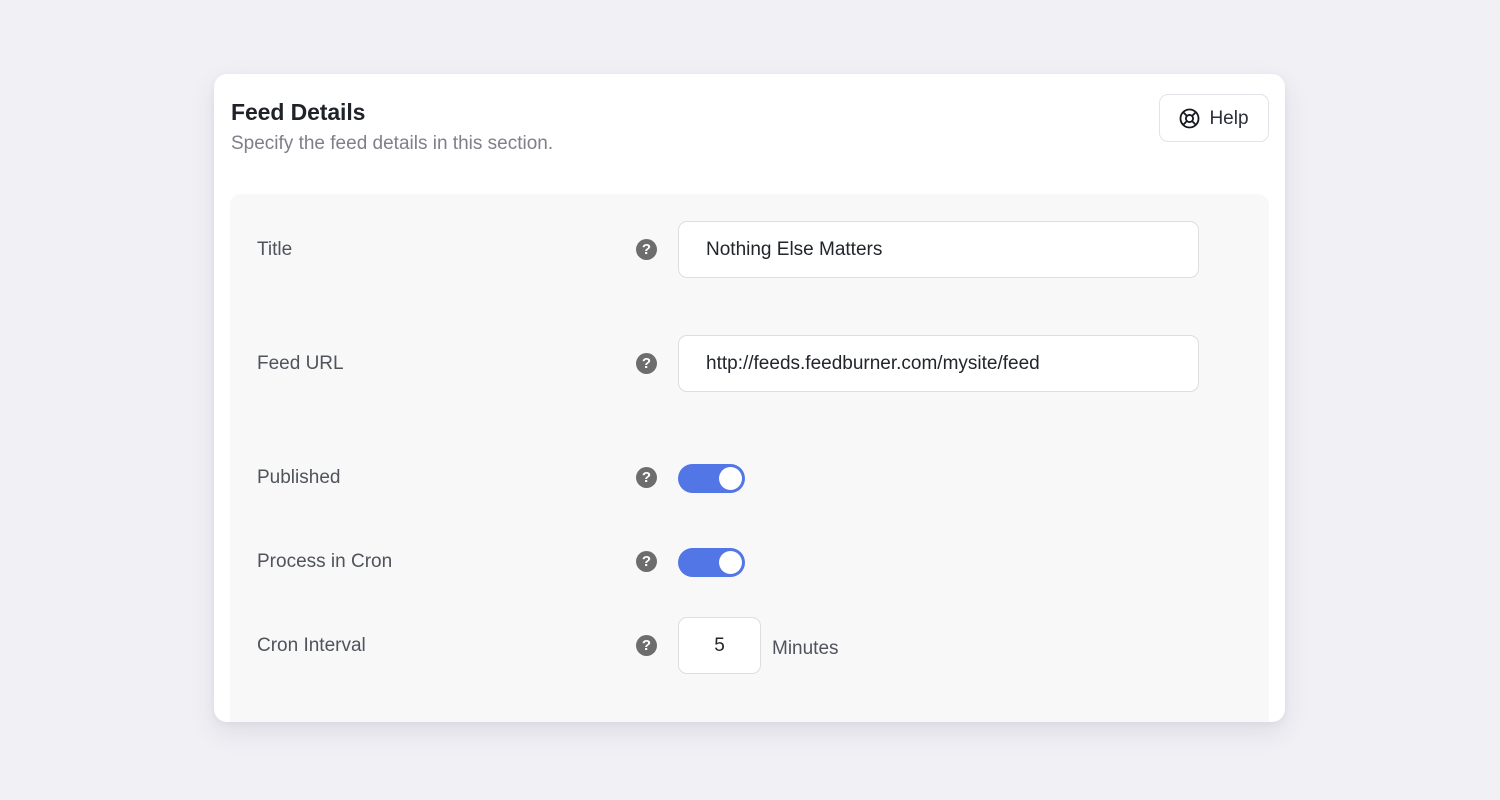 This screenshot has height=800, width=1500. What do you see at coordinates (275, 249) in the screenshot?
I see `label-title: Title` at bounding box center [275, 249].